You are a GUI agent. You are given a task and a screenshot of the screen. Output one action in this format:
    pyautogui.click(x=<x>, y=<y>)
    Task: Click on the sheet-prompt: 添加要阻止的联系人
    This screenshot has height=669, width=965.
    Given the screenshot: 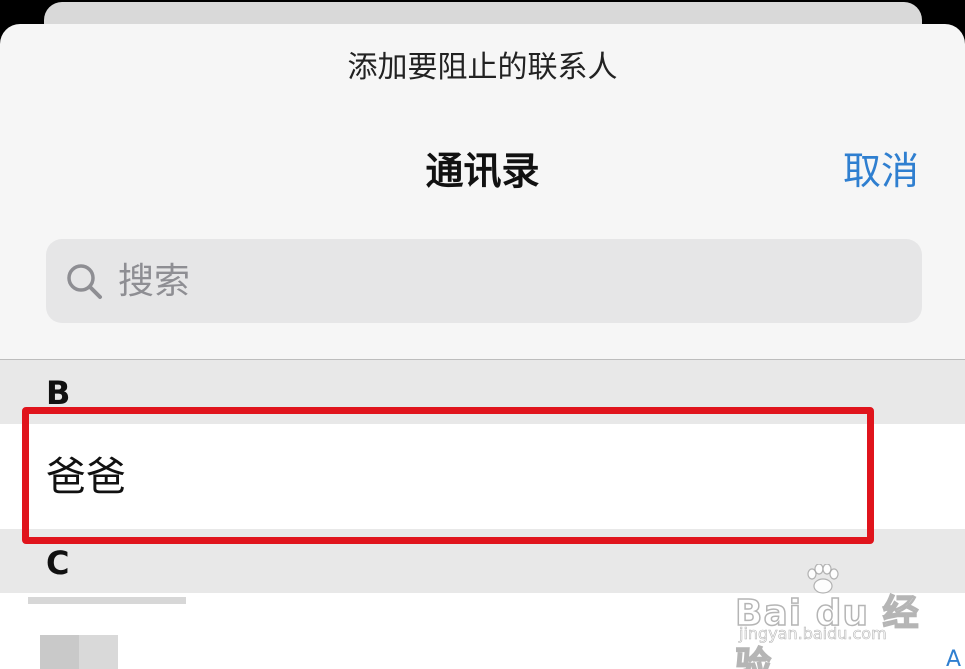 What is the action you would take?
    pyautogui.click(x=482, y=67)
    